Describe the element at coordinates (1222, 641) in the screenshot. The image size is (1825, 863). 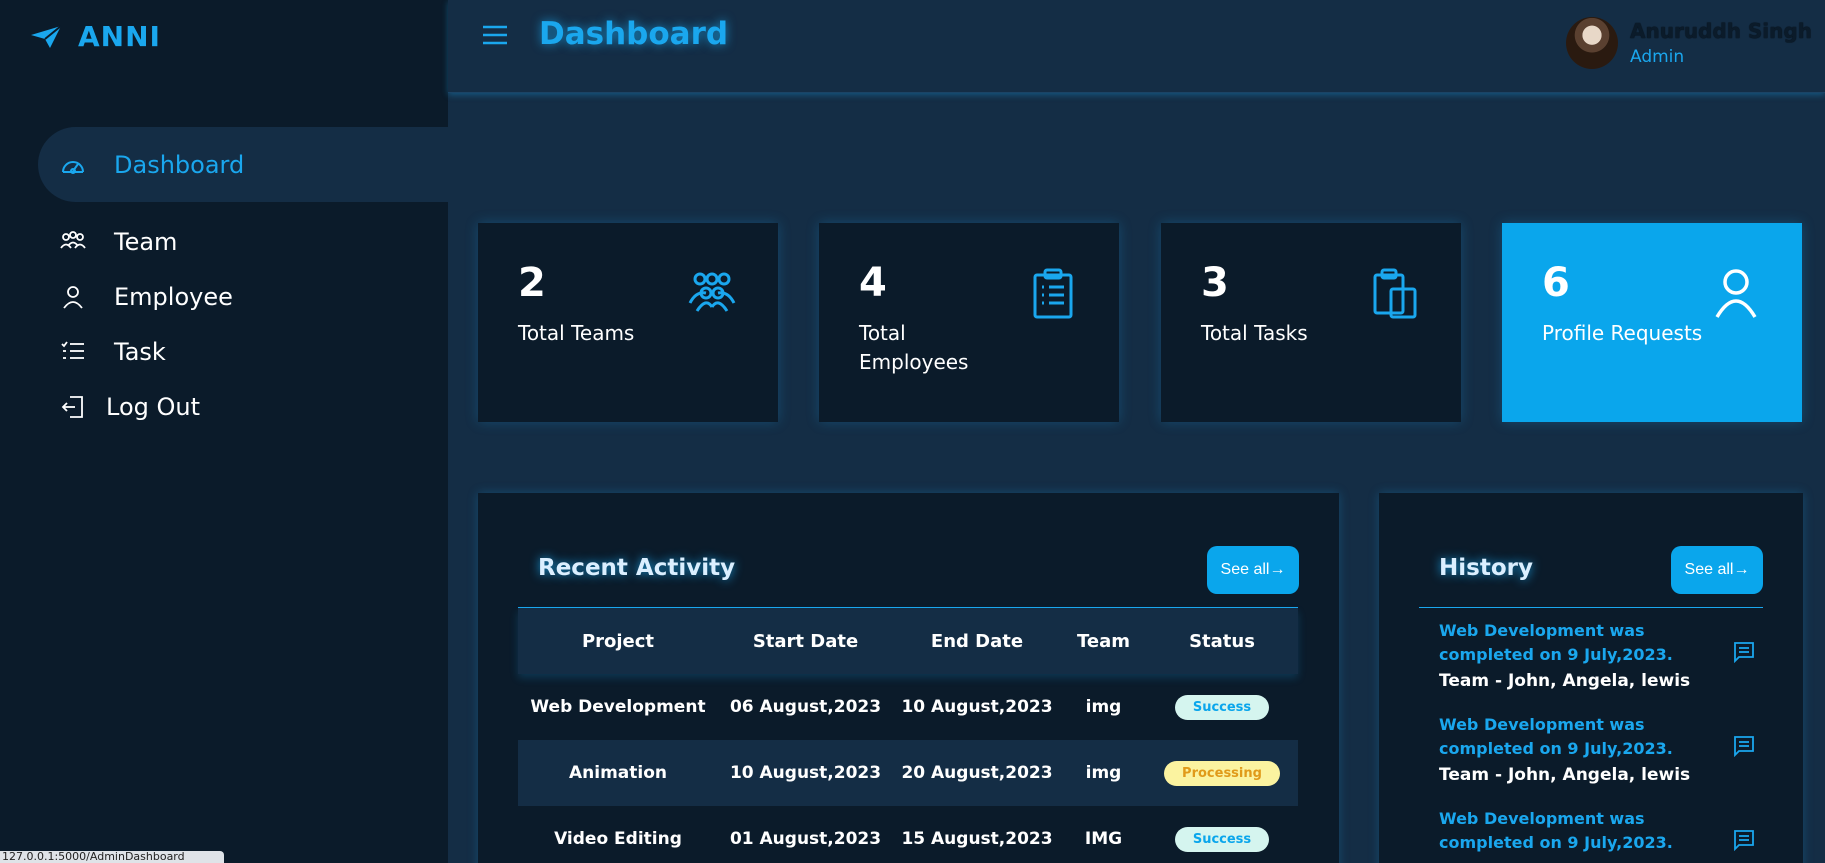
I see `column-header: Status` at that location.